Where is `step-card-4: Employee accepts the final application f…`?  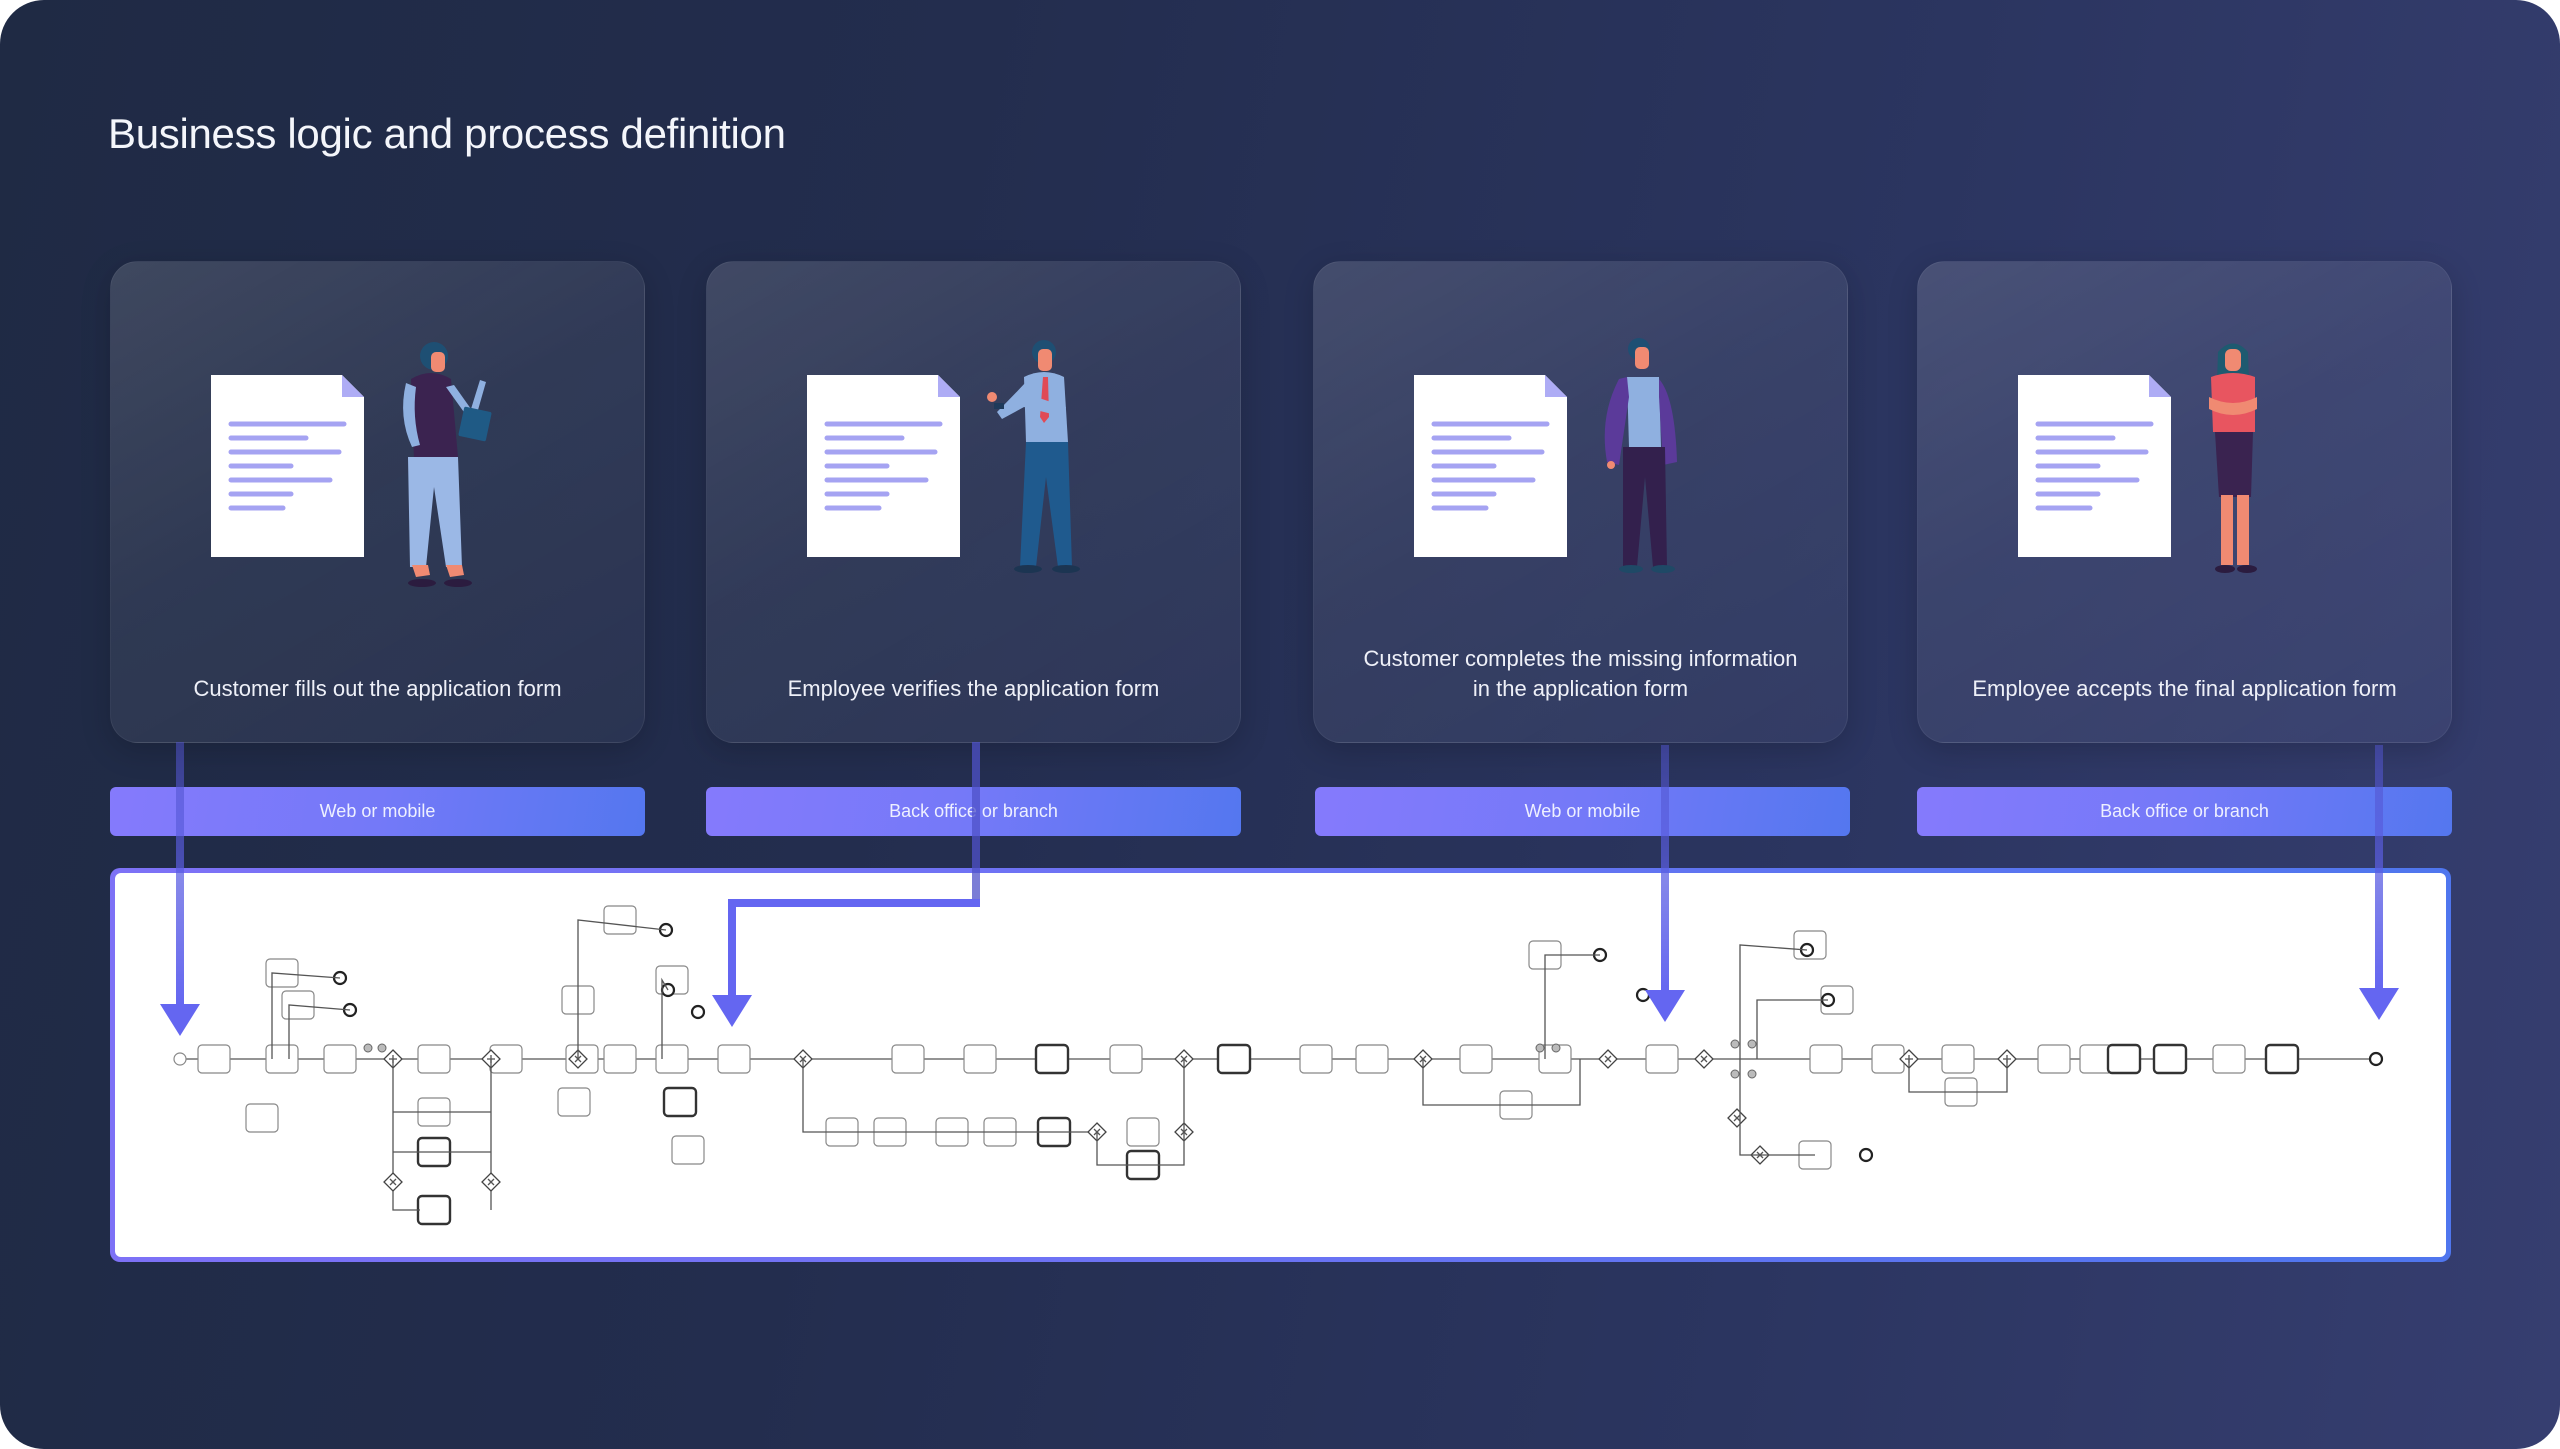 step-card-4: Employee accepts the final application f… is located at coordinates (2184, 502).